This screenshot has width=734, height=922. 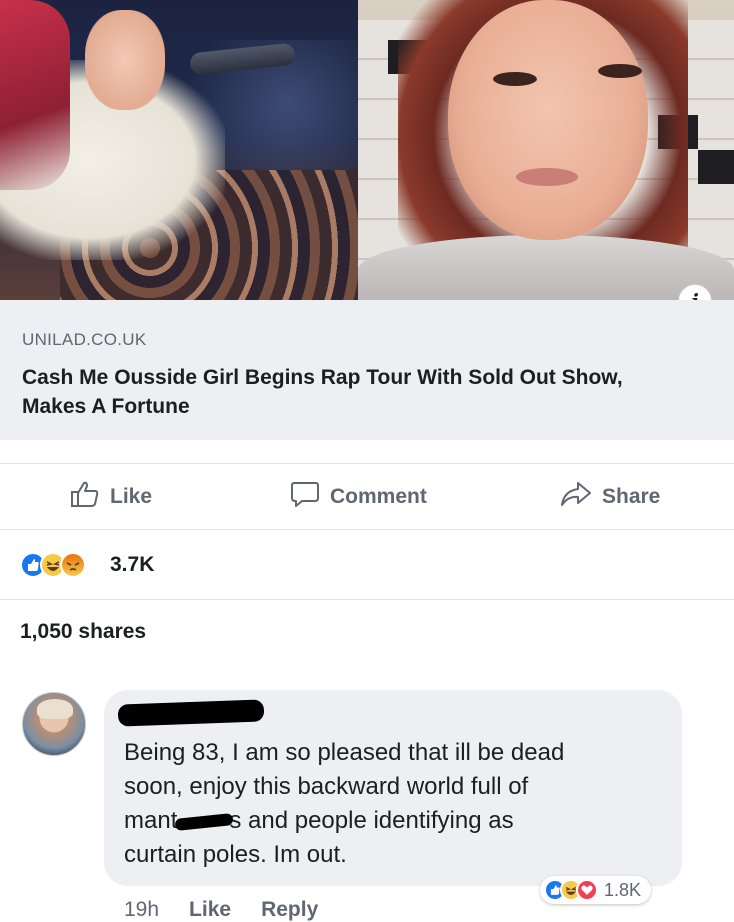 I want to click on portrait-face, so click(x=548, y=120).